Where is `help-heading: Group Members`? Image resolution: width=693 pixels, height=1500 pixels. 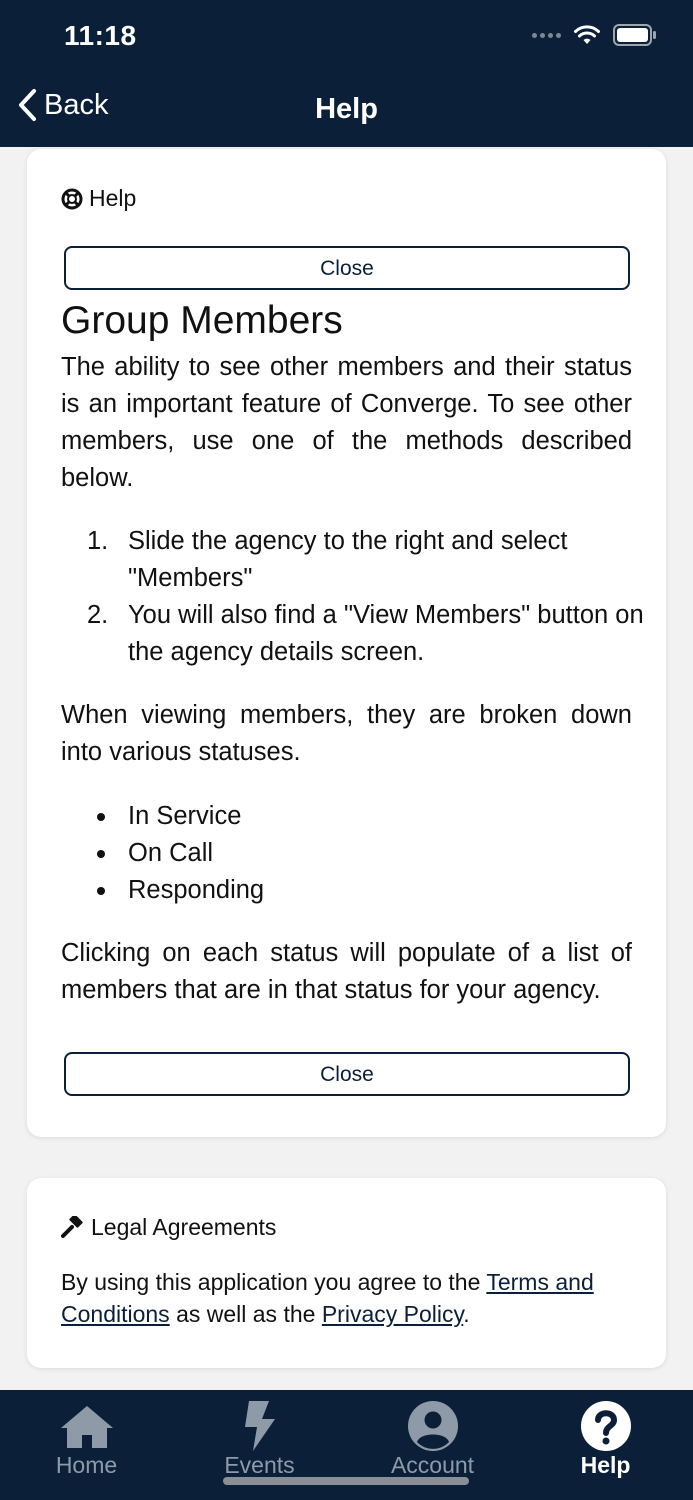 help-heading: Group Members is located at coordinates (202, 320).